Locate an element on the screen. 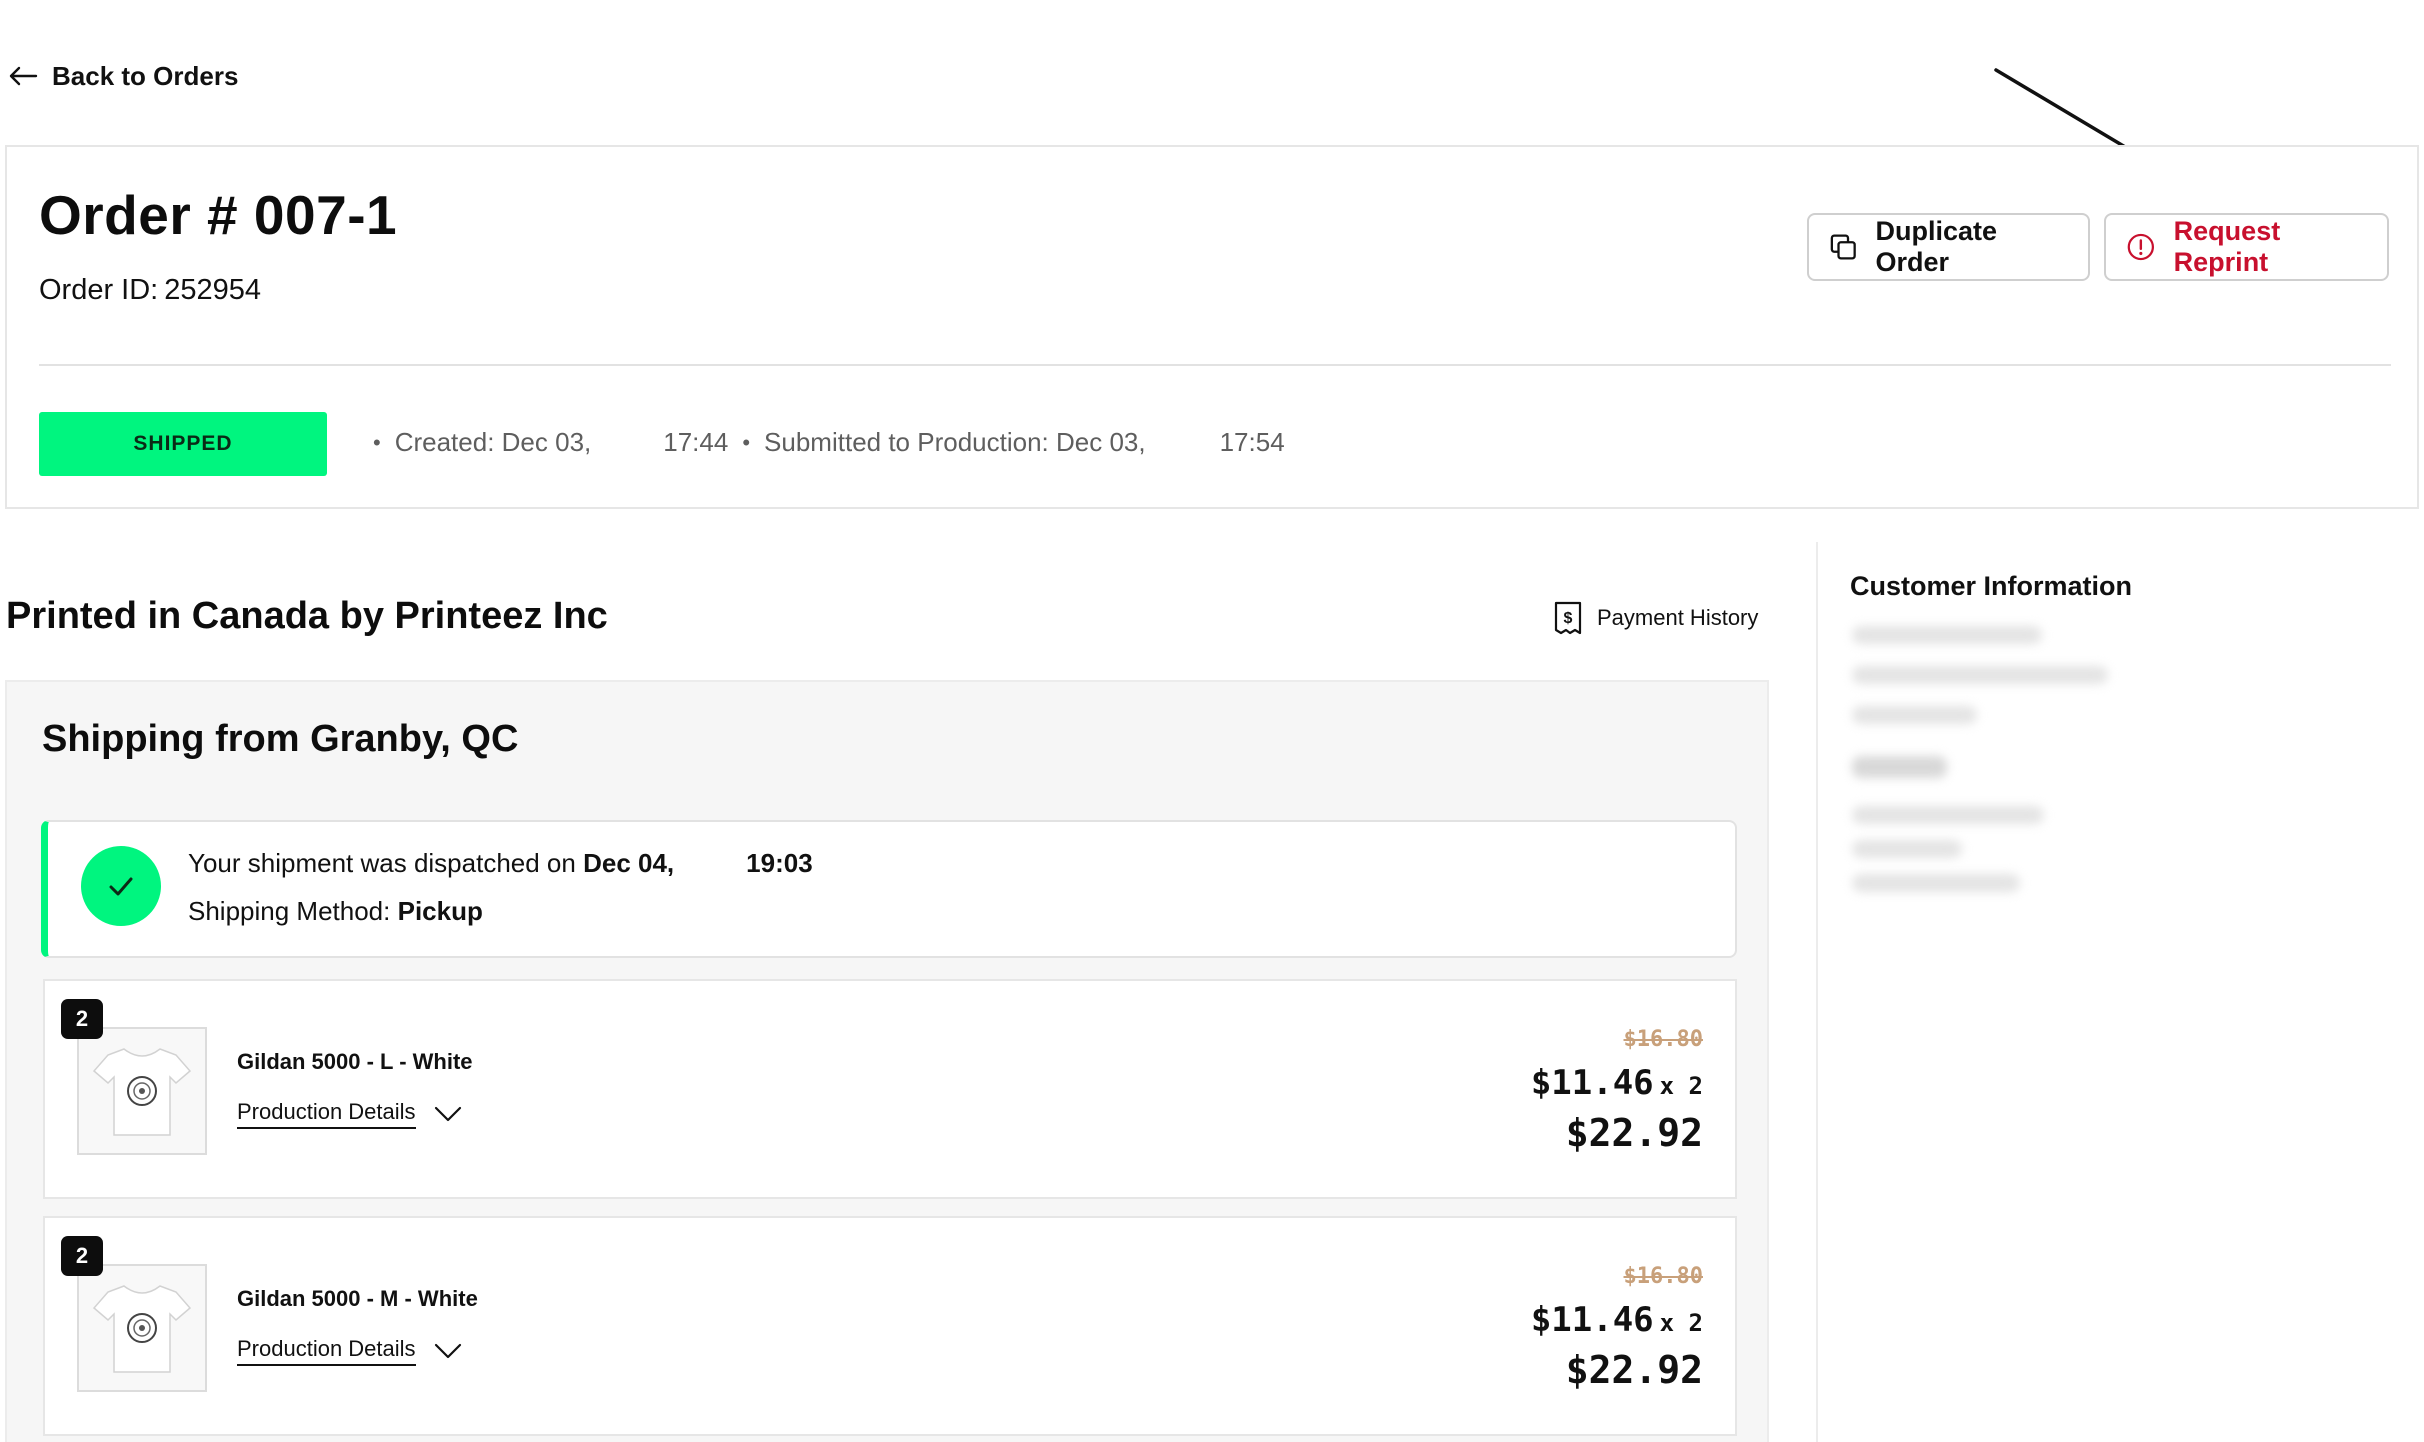  back-to-orders-link: Back to Orders is located at coordinates (123, 76).